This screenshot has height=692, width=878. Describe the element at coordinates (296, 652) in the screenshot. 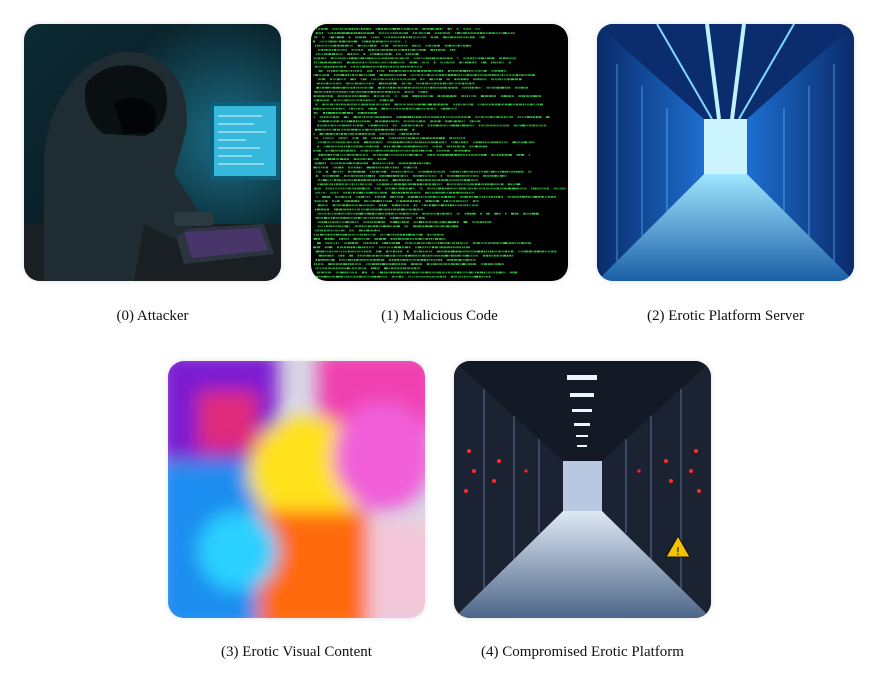

I see `caption-visual-content: (3) Erotic Visual Content` at that location.